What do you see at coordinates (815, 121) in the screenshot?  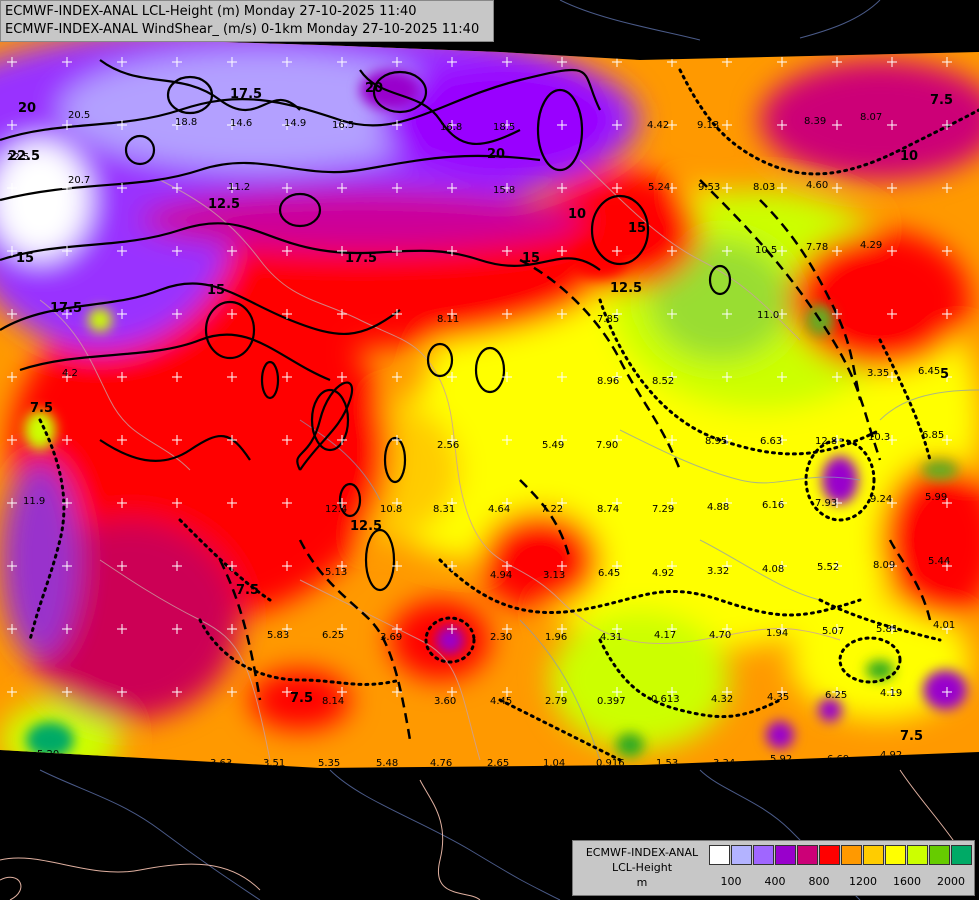 I see `value-label: 8.39` at bounding box center [815, 121].